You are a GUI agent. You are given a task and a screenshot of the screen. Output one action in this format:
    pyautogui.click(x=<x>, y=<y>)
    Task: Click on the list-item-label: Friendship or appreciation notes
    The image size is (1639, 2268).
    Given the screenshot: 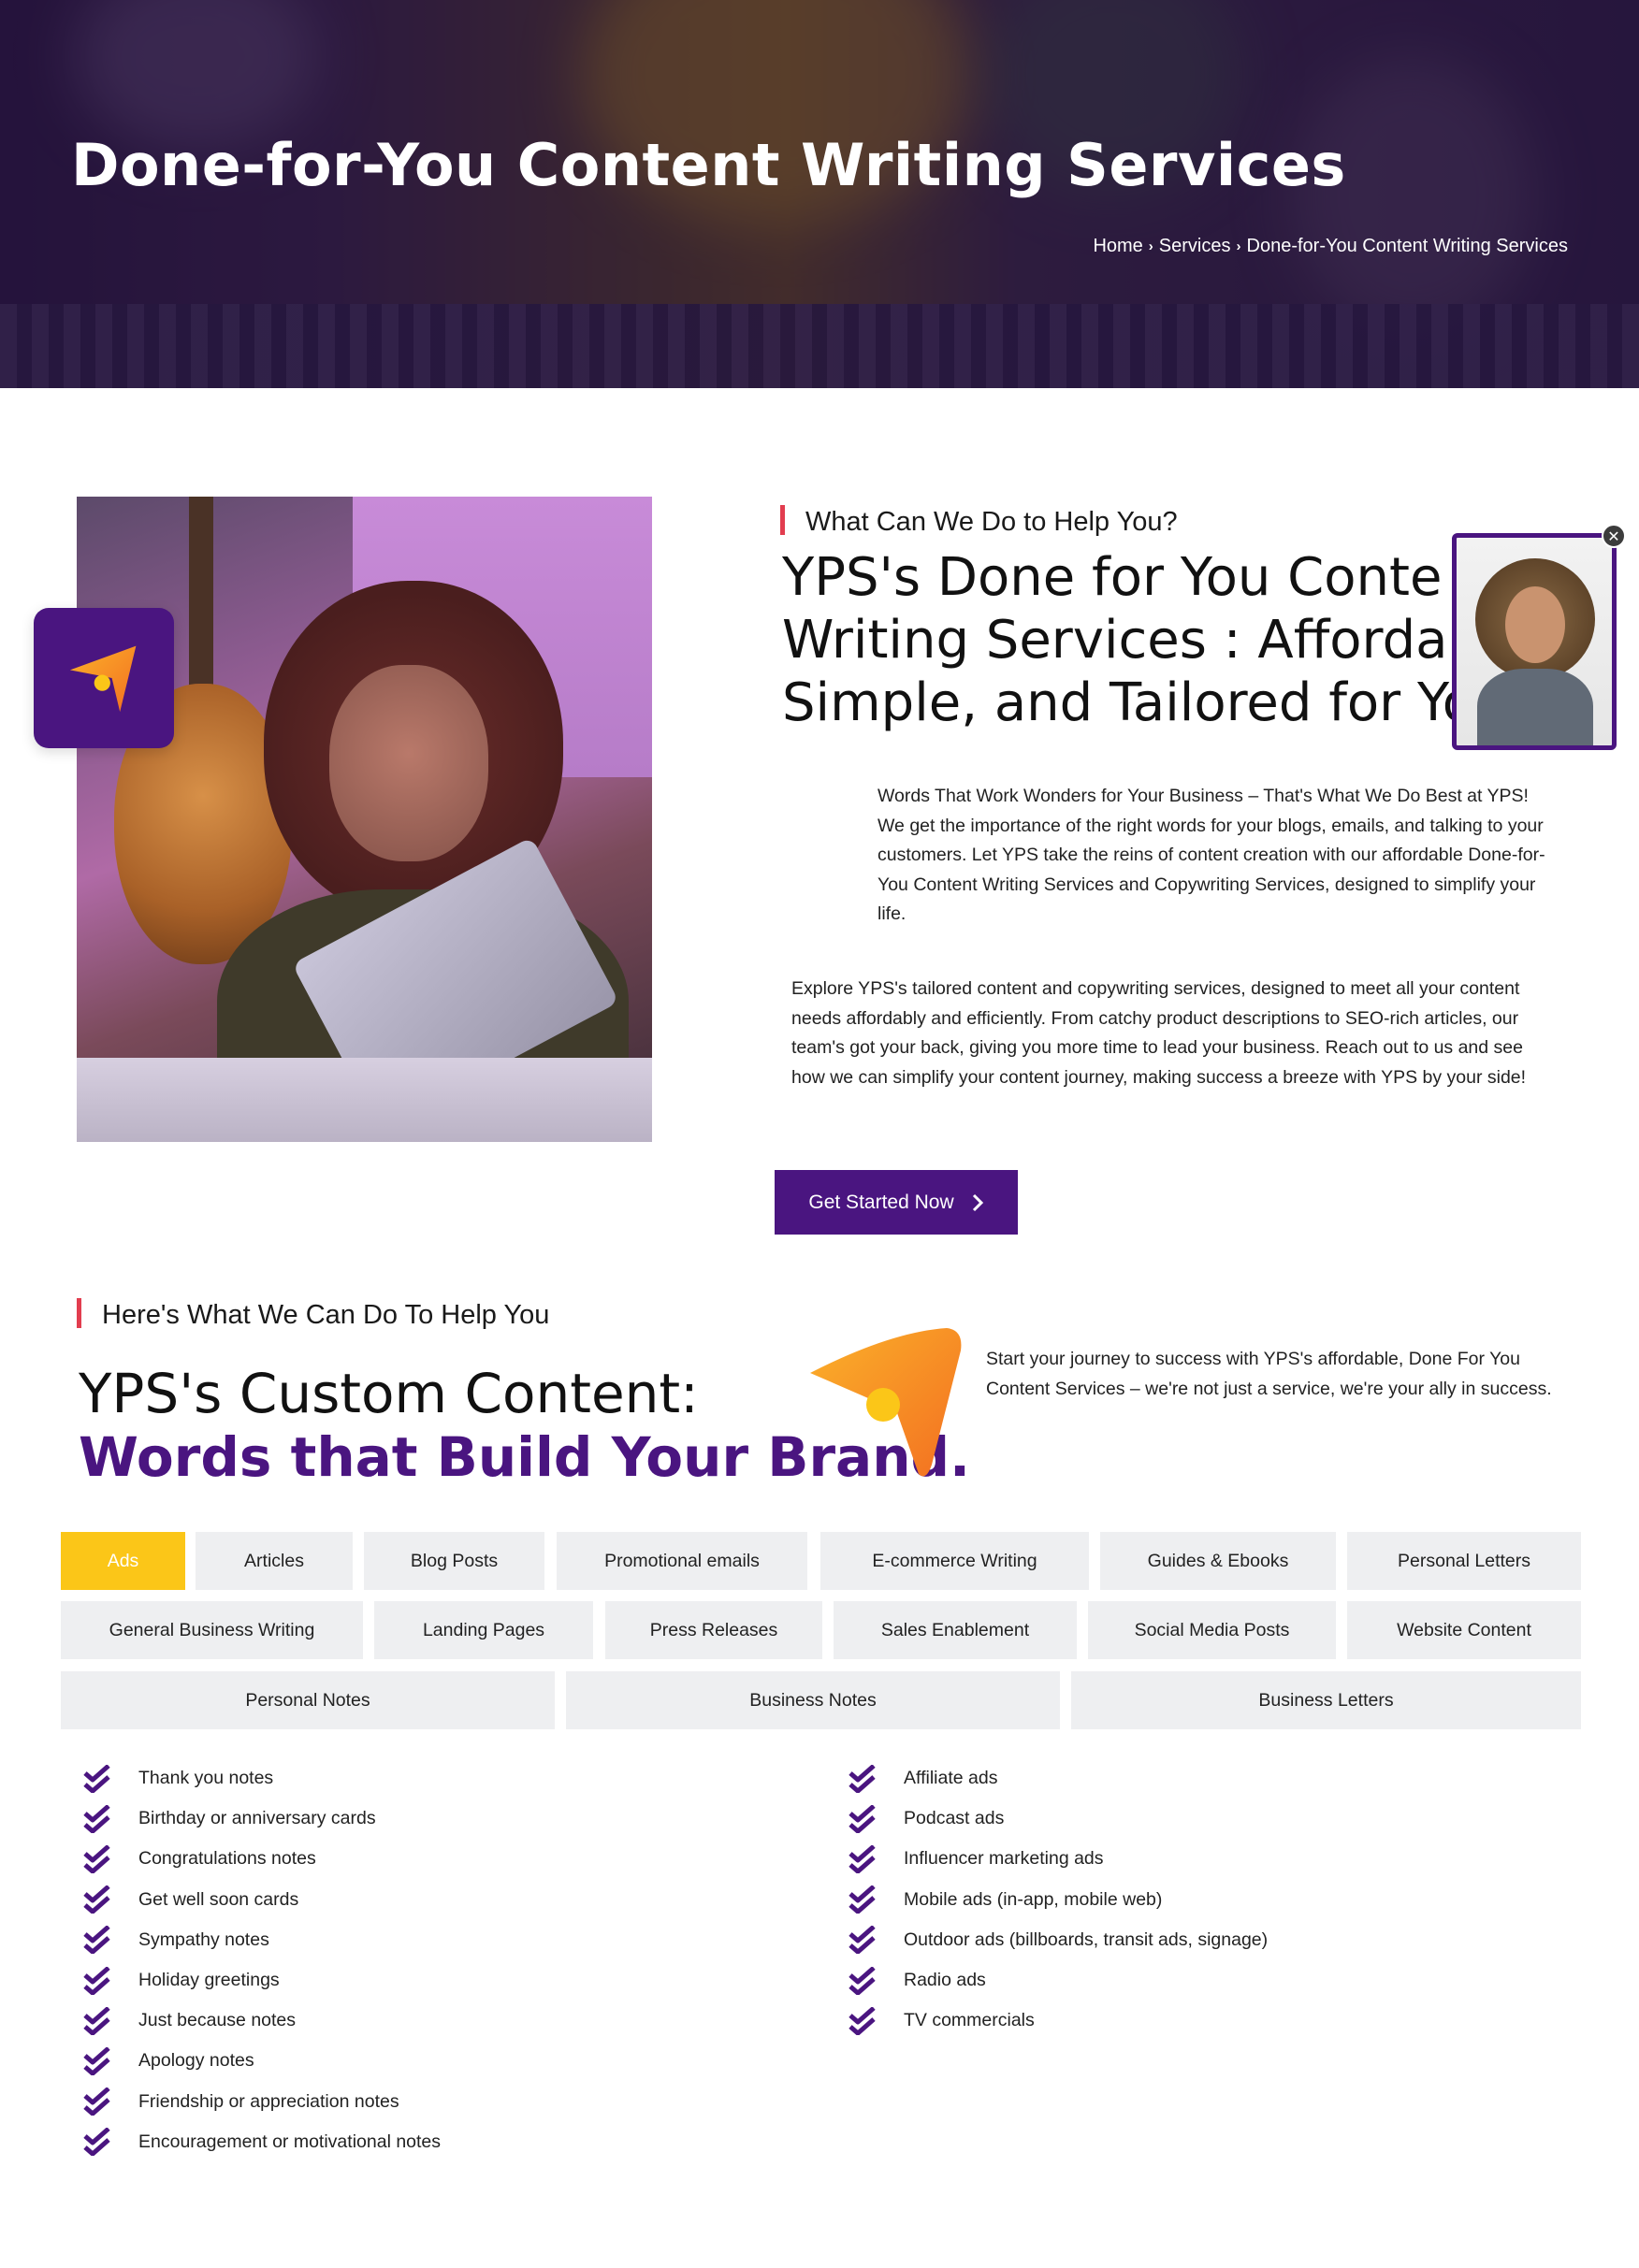 What is the action you would take?
    pyautogui.click(x=268, y=2101)
    